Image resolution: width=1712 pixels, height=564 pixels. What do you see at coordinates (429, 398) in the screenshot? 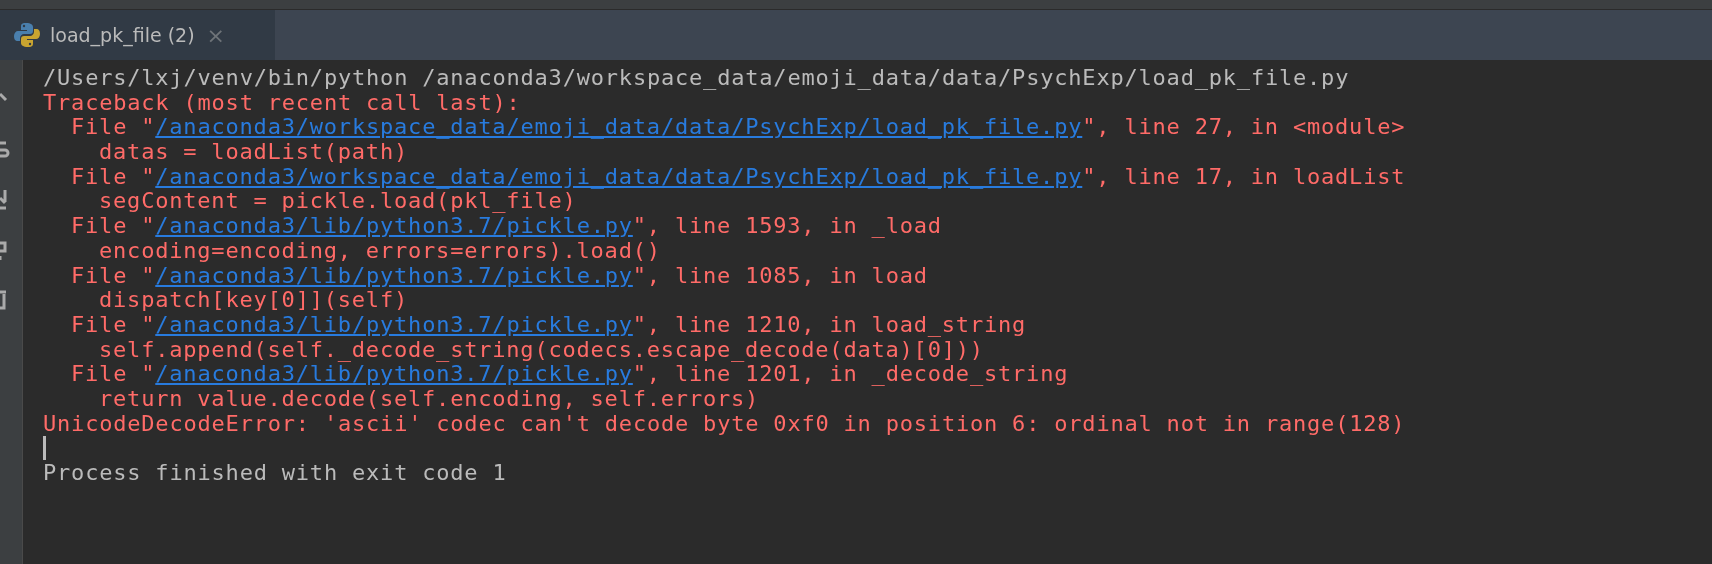
I see `code-line: return value.decode(self.encoding, self.errors)` at bounding box center [429, 398].